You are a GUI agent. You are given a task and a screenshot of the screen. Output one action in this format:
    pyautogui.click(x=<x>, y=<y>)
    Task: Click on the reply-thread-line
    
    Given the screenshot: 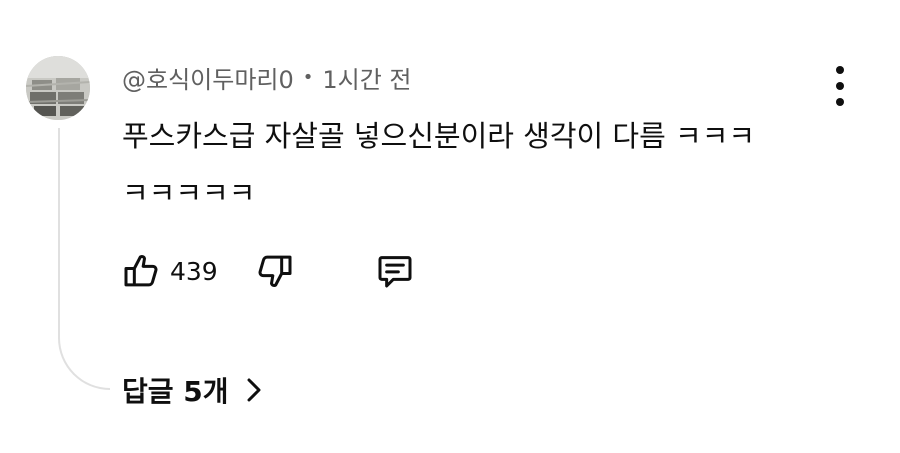 What is the action you would take?
    pyautogui.click(x=84, y=259)
    